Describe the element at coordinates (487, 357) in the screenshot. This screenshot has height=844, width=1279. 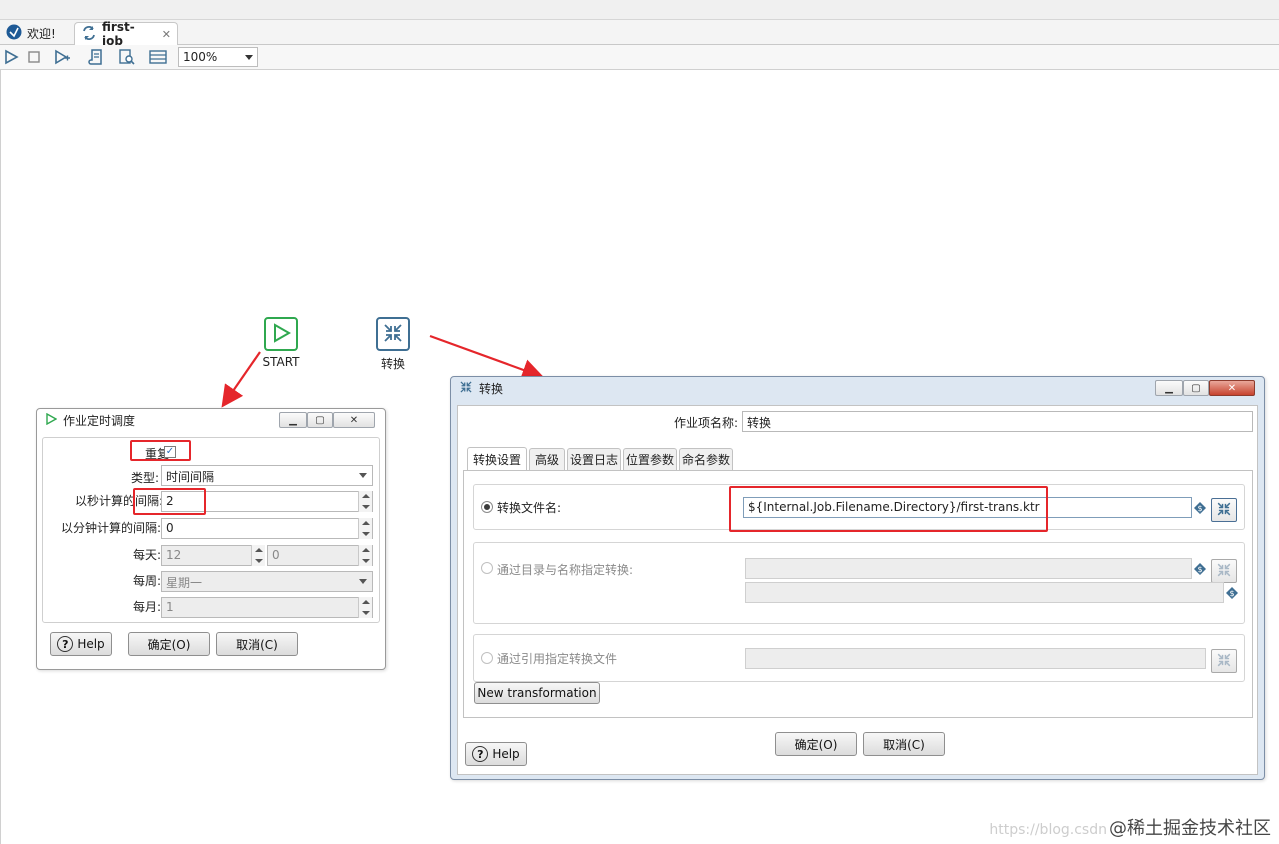
I see `arrow-to-transformation-dialog` at that location.